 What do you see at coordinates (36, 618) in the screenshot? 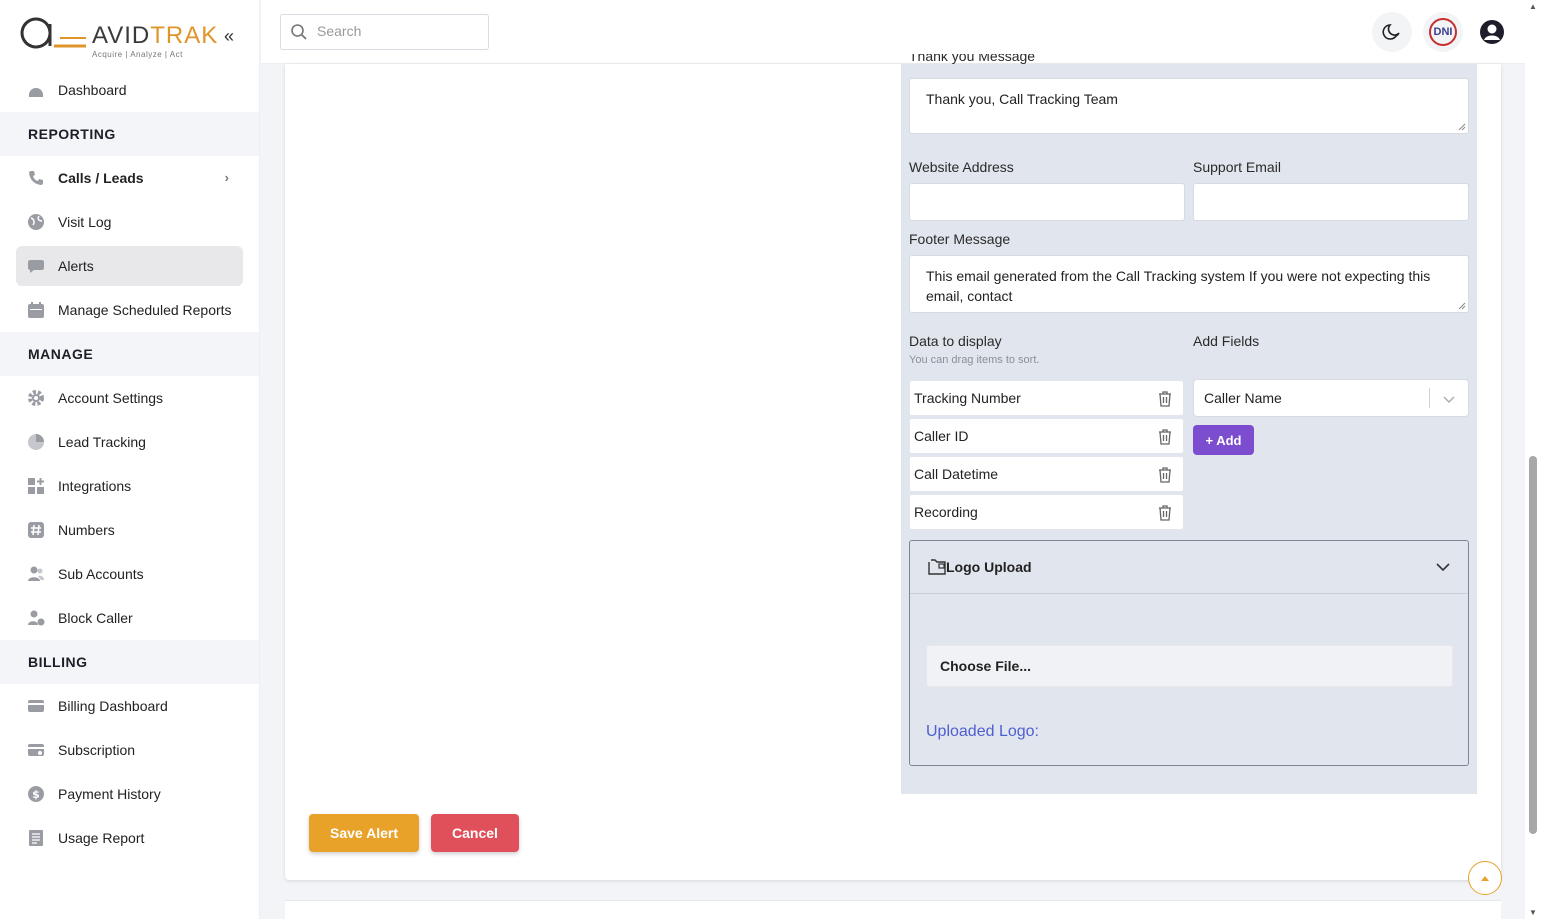
I see `user-block-icon` at bounding box center [36, 618].